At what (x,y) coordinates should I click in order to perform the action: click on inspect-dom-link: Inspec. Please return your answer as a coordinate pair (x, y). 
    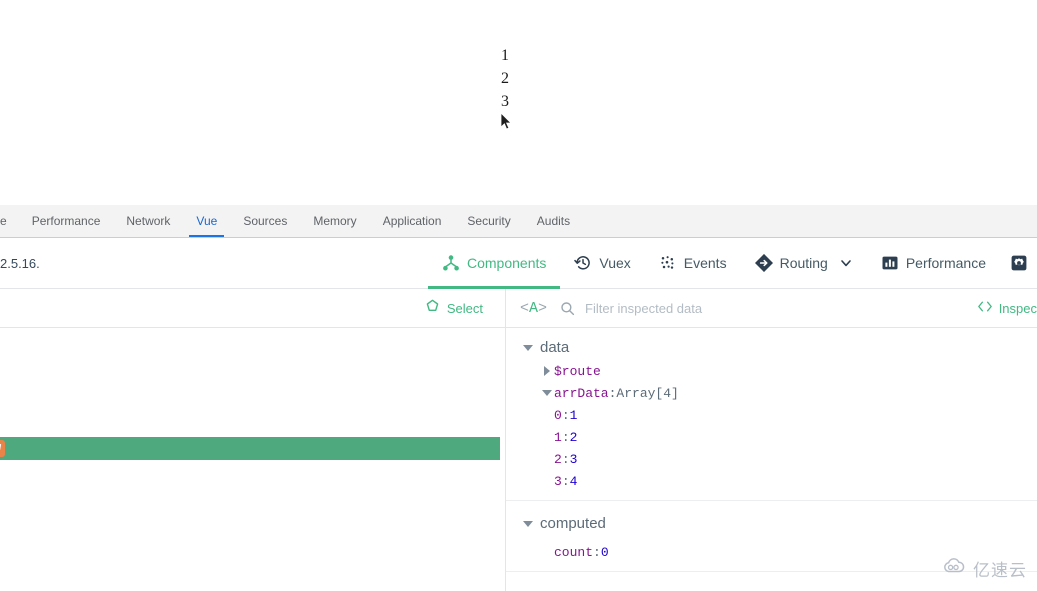
    Looking at the image, I should click on (1007, 308).